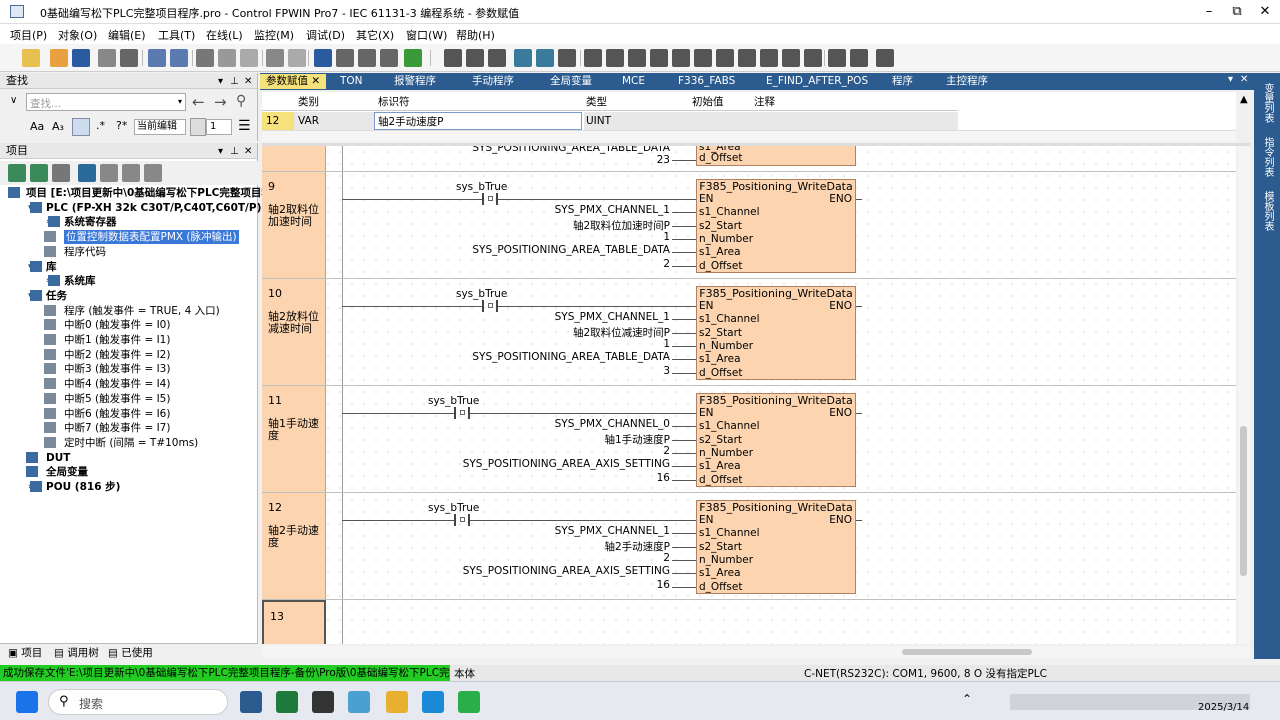  What do you see at coordinates (351, 81) in the screenshot?
I see `tab-ton: TON` at bounding box center [351, 81].